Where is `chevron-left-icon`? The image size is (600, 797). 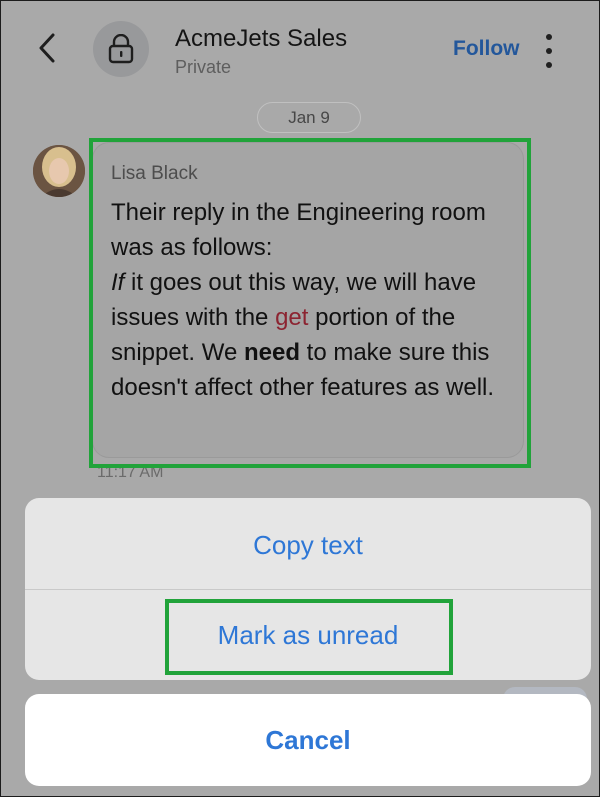
chevron-left-icon is located at coordinates (47, 48).